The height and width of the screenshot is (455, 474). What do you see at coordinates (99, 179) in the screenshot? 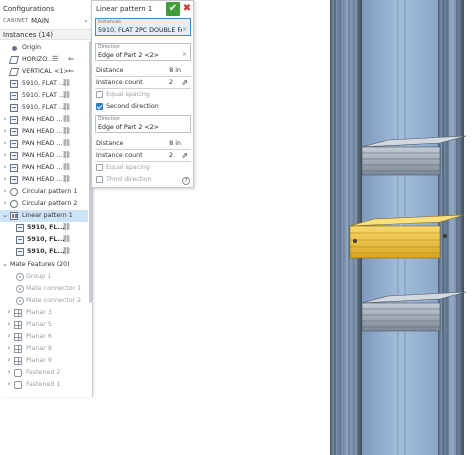
I see `third-direction-checkbox` at bounding box center [99, 179].